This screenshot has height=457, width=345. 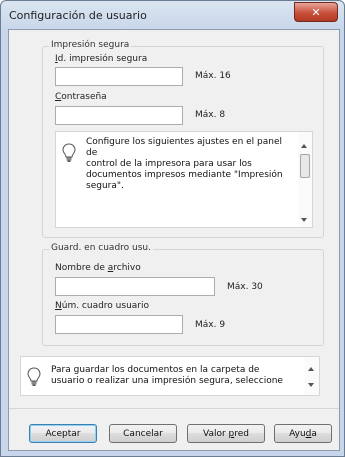 What do you see at coordinates (303, 433) in the screenshot?
I see `help-button: Ayuda` at bounding box center [303, 433].